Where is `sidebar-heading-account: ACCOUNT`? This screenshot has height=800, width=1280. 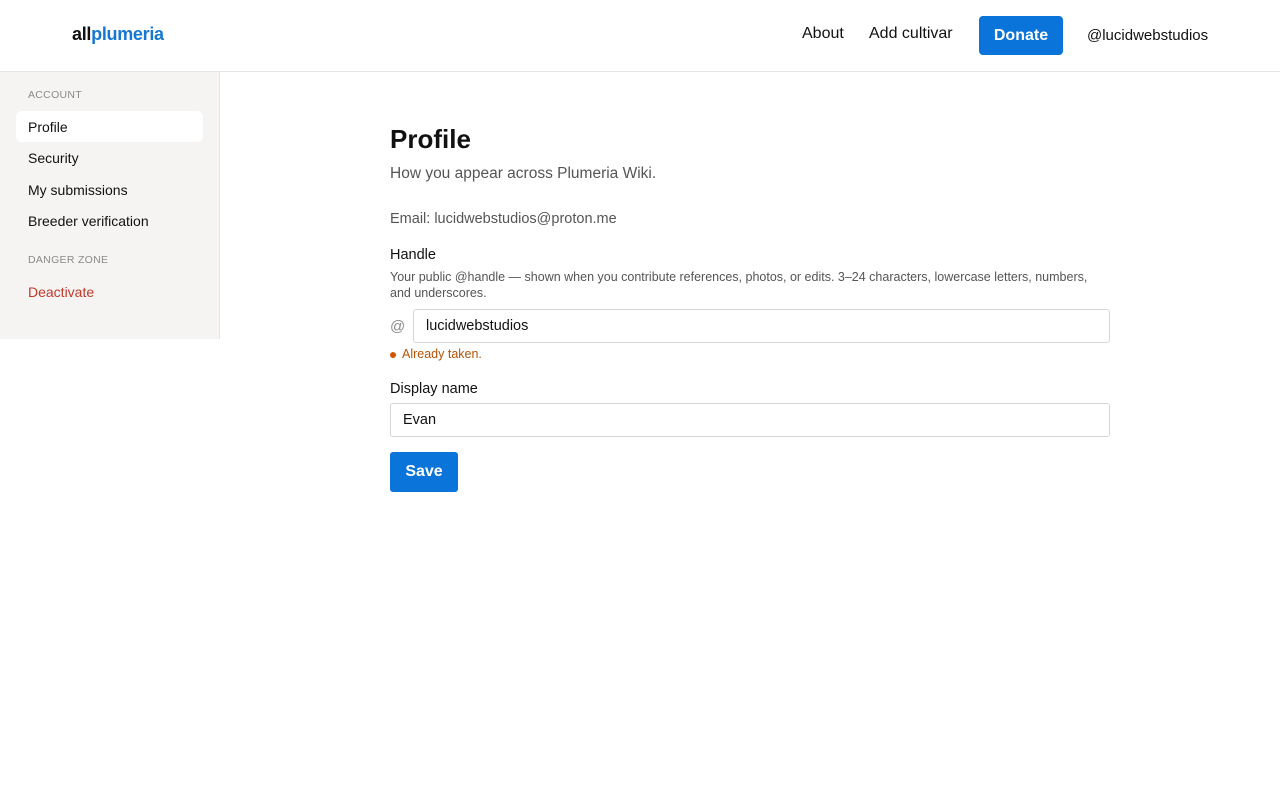 sidebar-heading-account: ACCOUNT is located at coordinates (55, 95).